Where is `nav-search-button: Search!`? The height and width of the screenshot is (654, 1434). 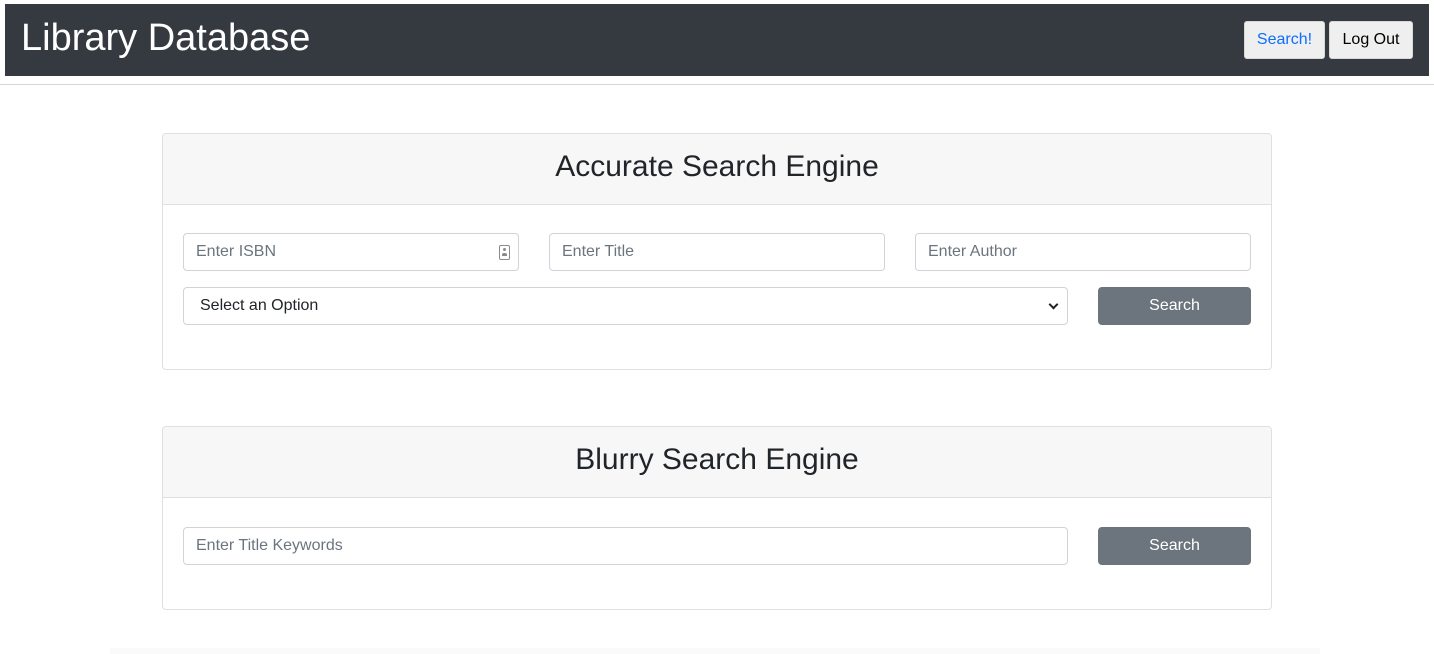 nav-search-button: Search! is located at coordinates (1284, 40).